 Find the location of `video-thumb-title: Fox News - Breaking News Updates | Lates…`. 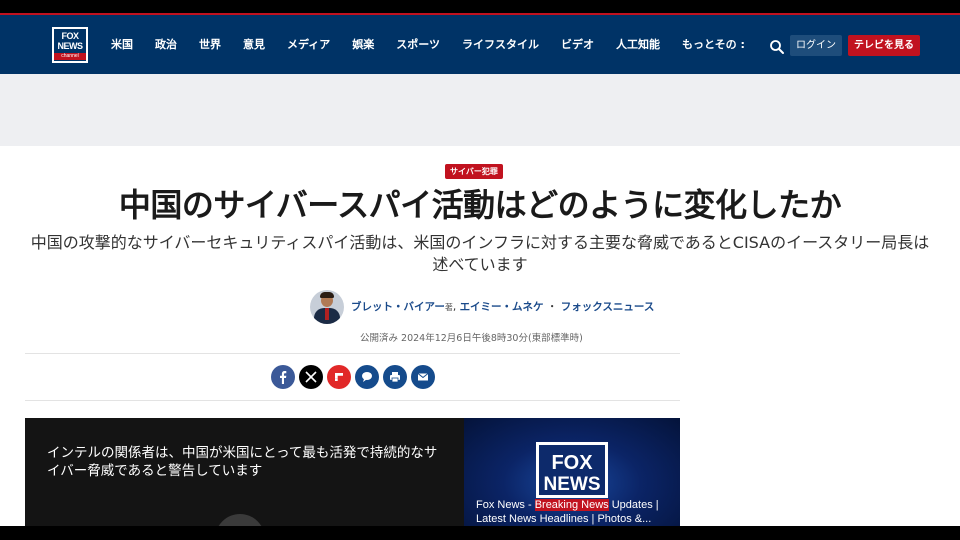

video-thumb-title: Fox News - Breaking News Updates | Lates… is located at coordinates (576, 512).